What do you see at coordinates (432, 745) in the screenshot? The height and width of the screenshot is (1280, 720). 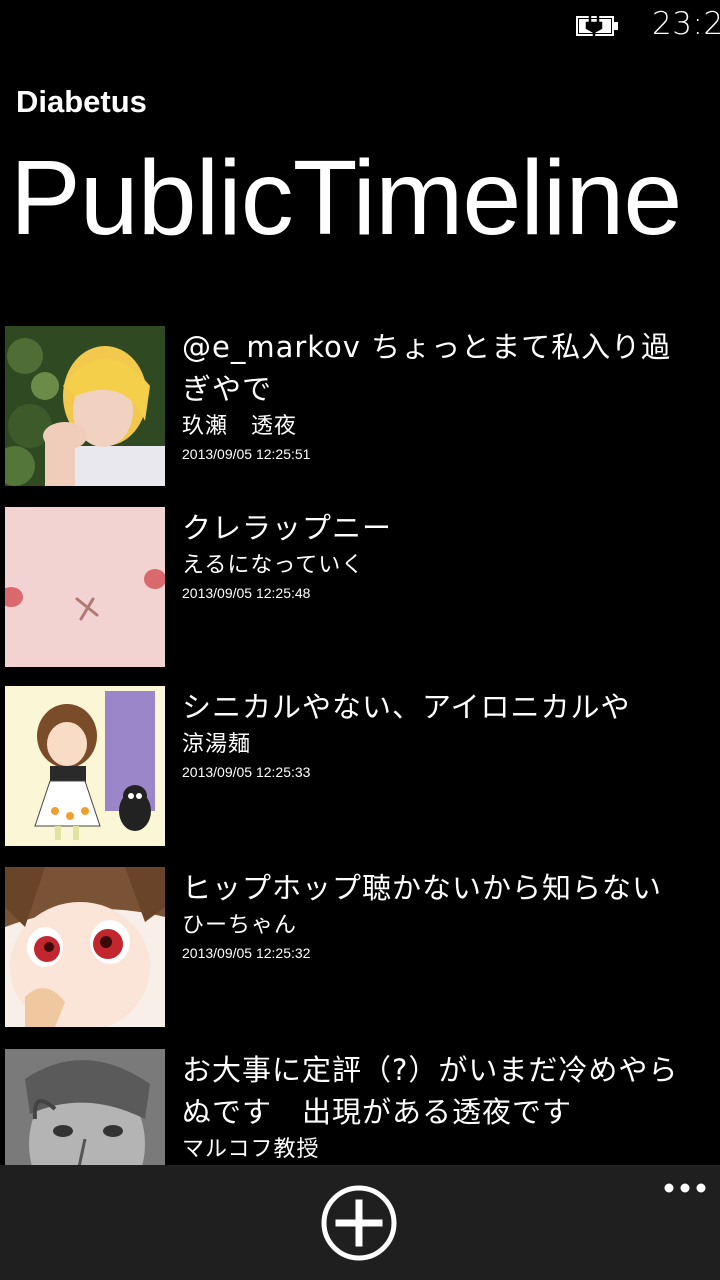 I see `tweet-user-name: 涼湯麺` at bounding box center [432, 745].